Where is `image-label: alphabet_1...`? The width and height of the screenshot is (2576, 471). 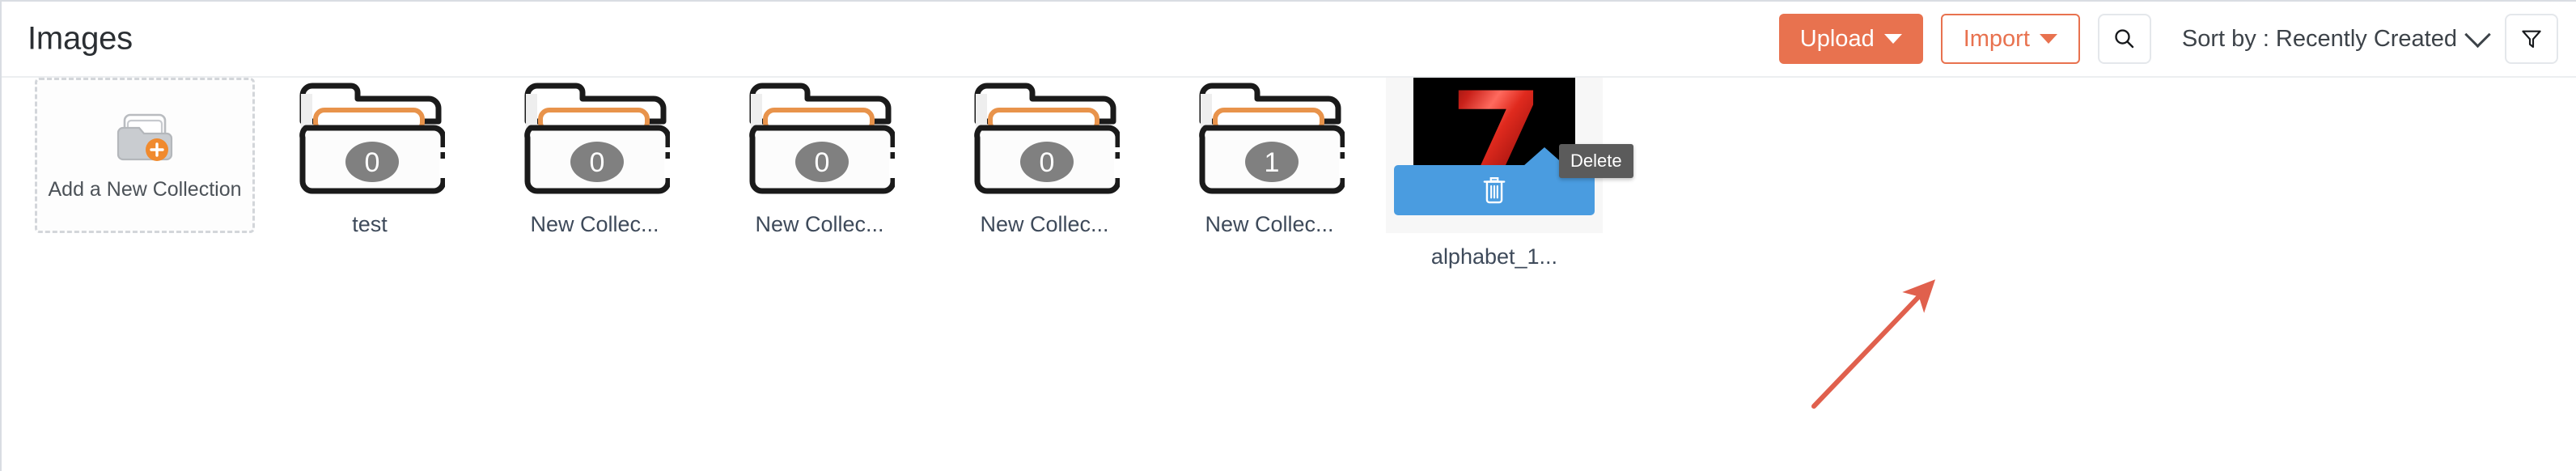 image-label: alphabet_1... is located at coordinates (1494, 256).